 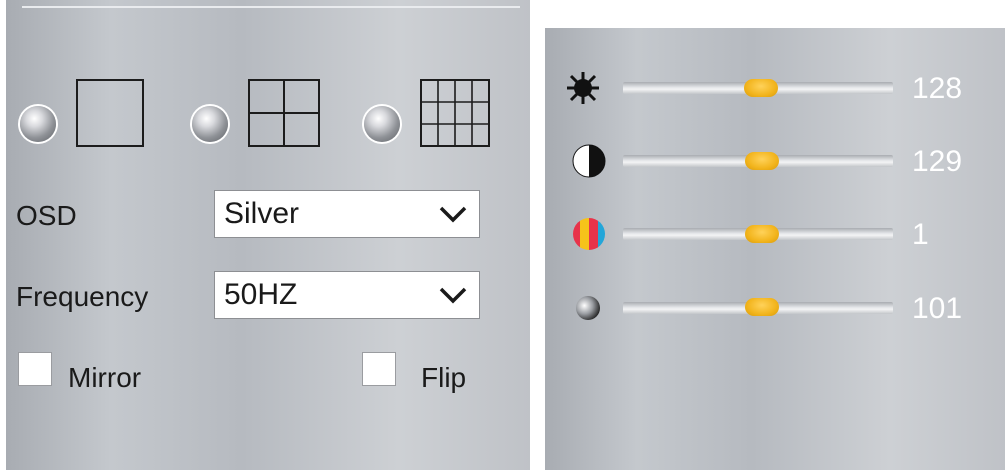 I want to click on quad-view-icon, so click(x=284, y=113).